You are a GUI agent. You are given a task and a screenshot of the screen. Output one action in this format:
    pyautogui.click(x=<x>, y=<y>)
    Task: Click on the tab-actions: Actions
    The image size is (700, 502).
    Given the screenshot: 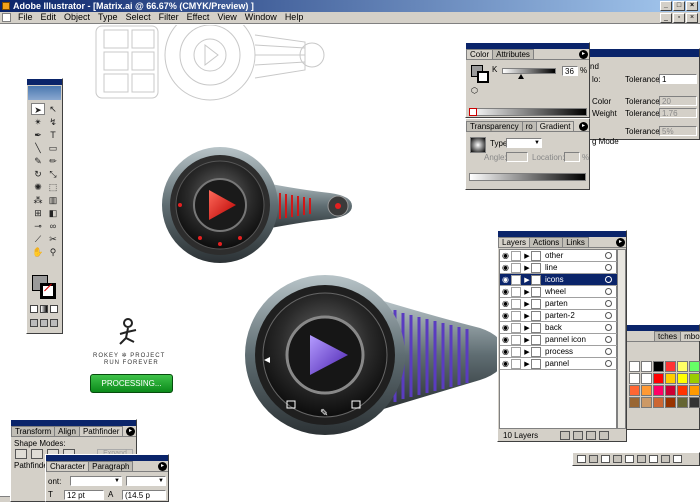 What is the action you would take?
    pyautogui.click(x=546, y=242)
    